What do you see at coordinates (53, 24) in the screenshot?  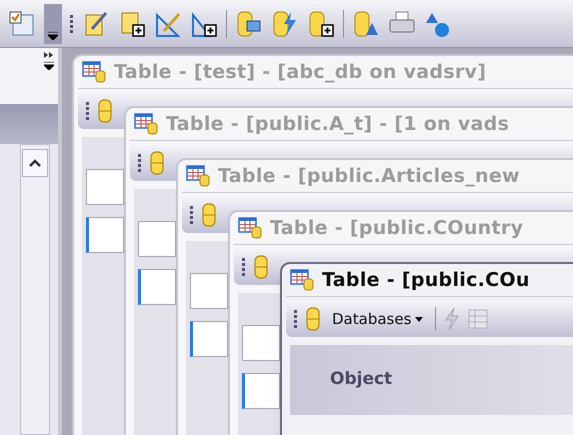 I see `toolbar-menu-handle` at bounding box center [53, 24].